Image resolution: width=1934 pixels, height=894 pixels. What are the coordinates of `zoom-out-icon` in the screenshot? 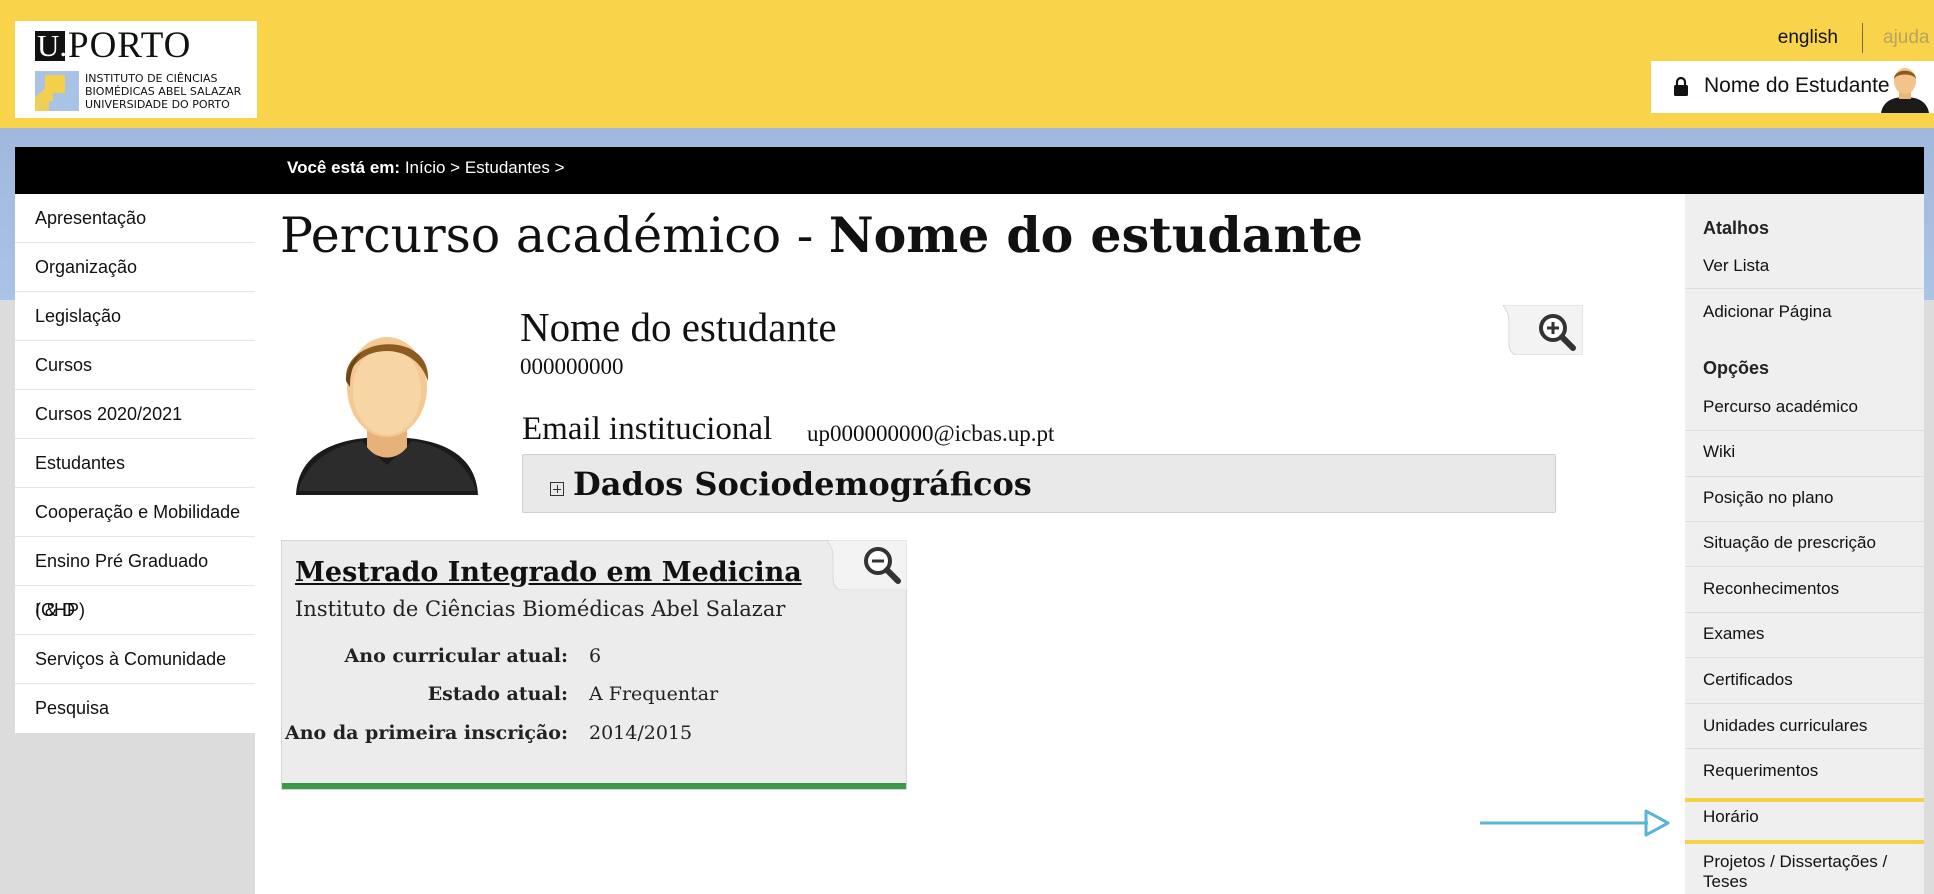 It's located at (866, 565).